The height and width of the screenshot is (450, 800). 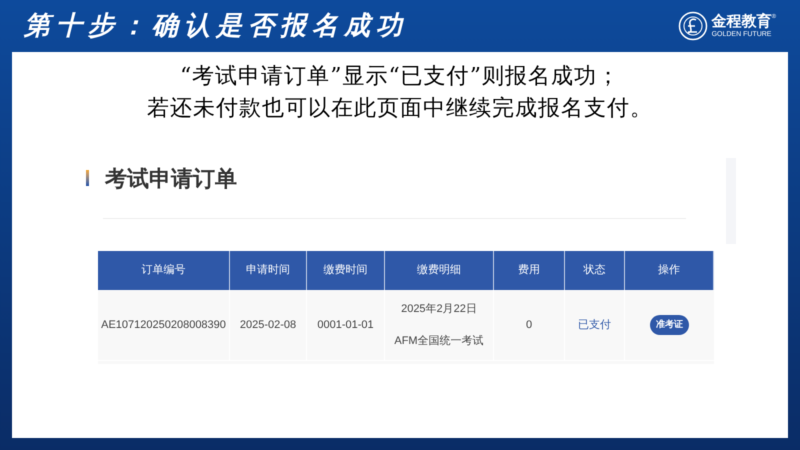 I want to click on logo-name: 金程教育, so click(x=742, y=21).